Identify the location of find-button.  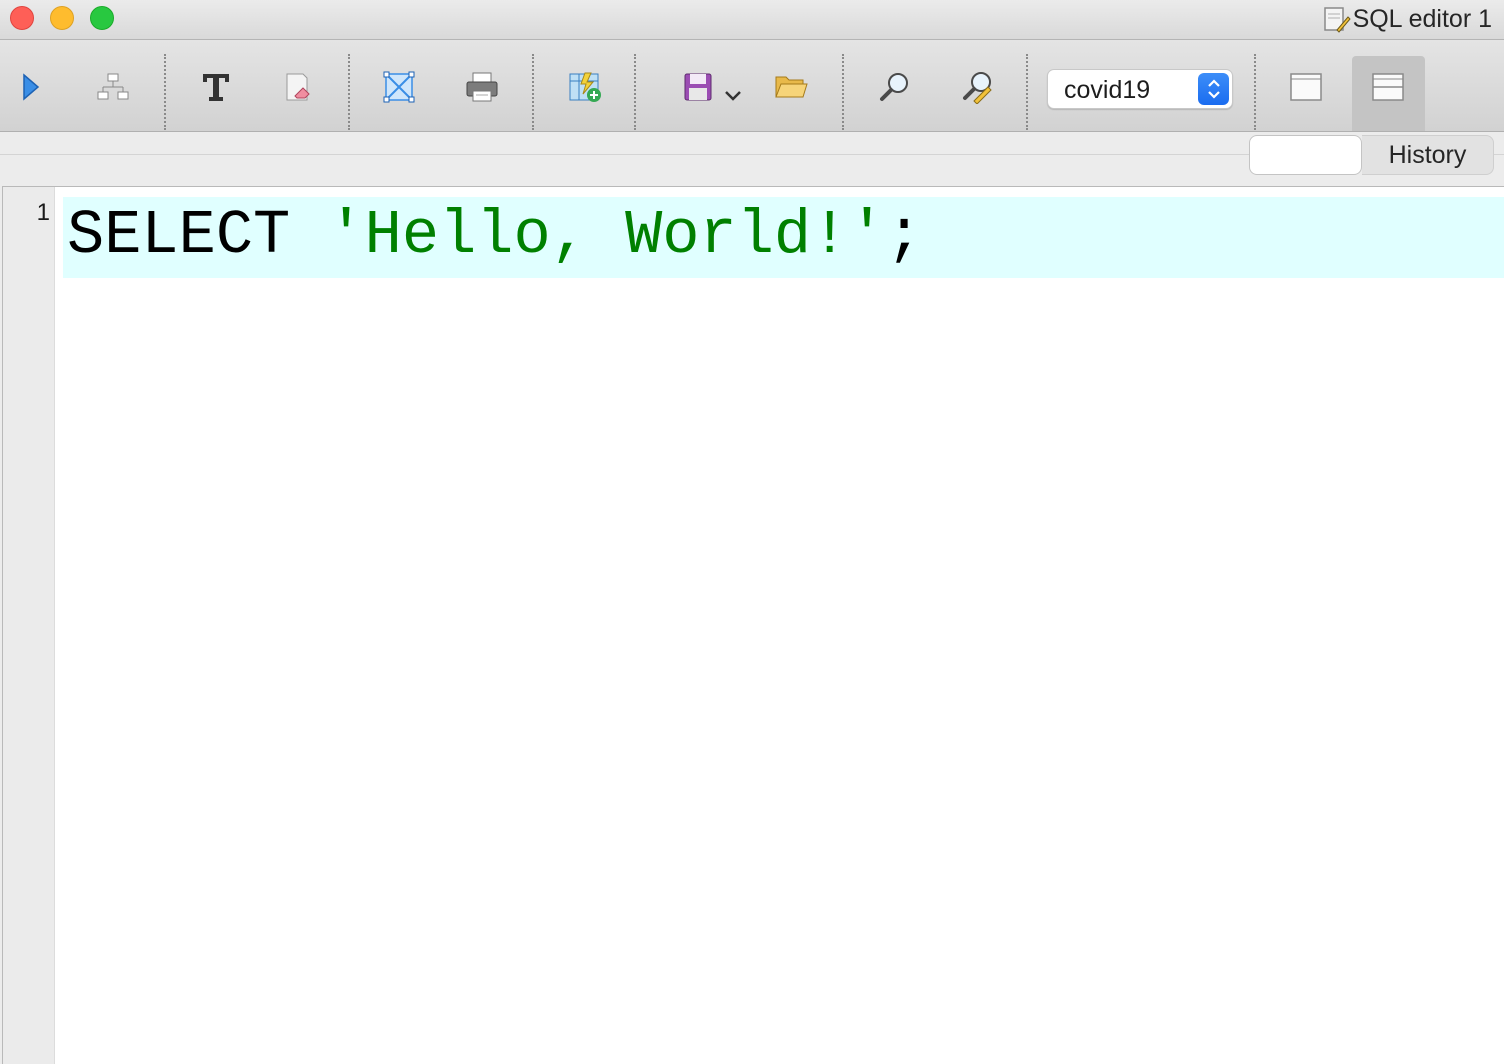
(895, 87).